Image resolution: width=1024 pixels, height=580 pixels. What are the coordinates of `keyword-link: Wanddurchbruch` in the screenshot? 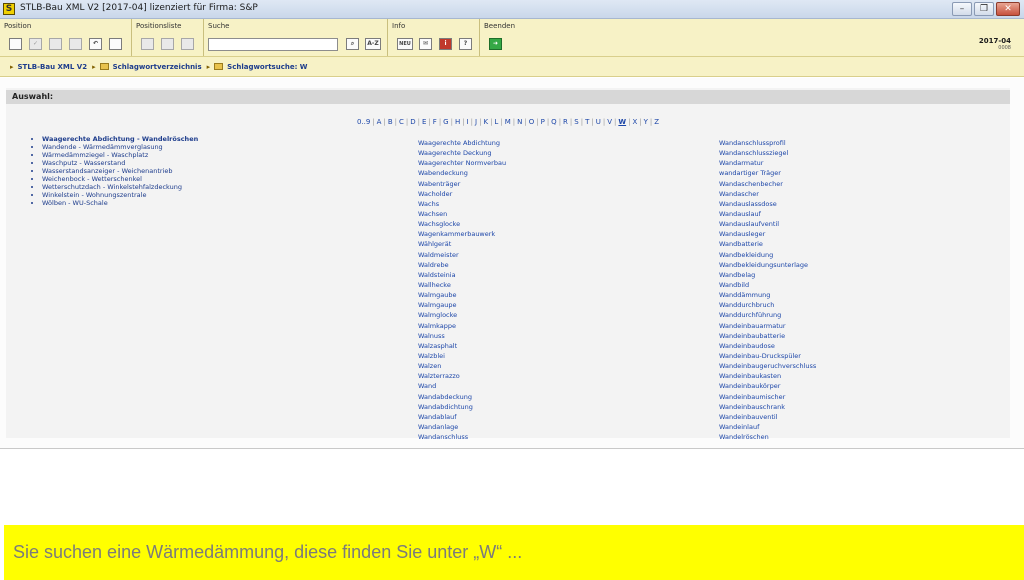 It's located at (767, 305).